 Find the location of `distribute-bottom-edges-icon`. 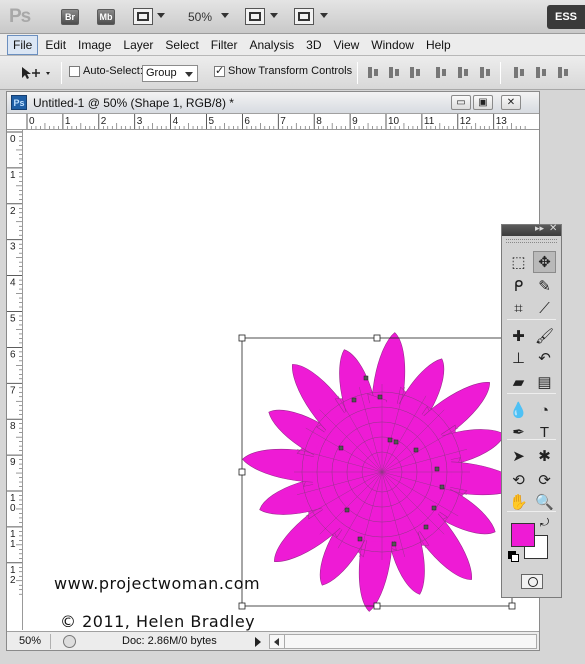

distribute-bottom-edges-icon is located at coordinates (563, 72).